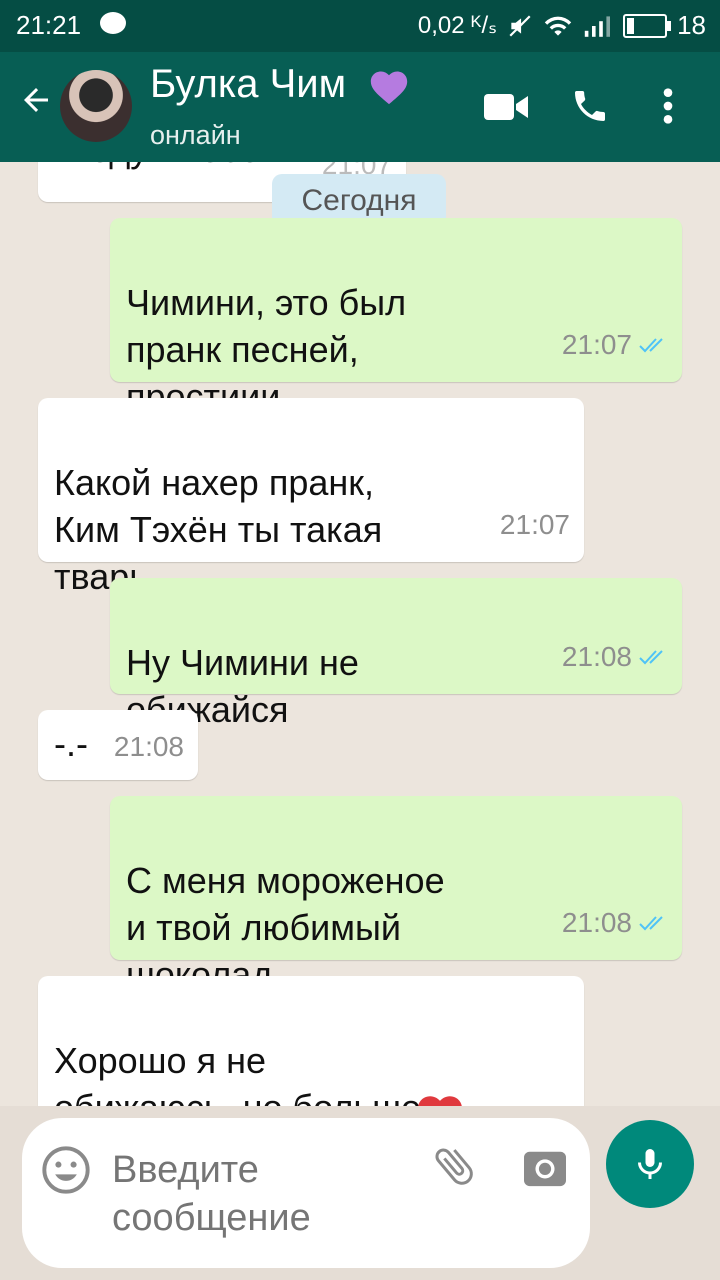  I want to click on message-incoming: -.- 21:08, so click(118, 745).